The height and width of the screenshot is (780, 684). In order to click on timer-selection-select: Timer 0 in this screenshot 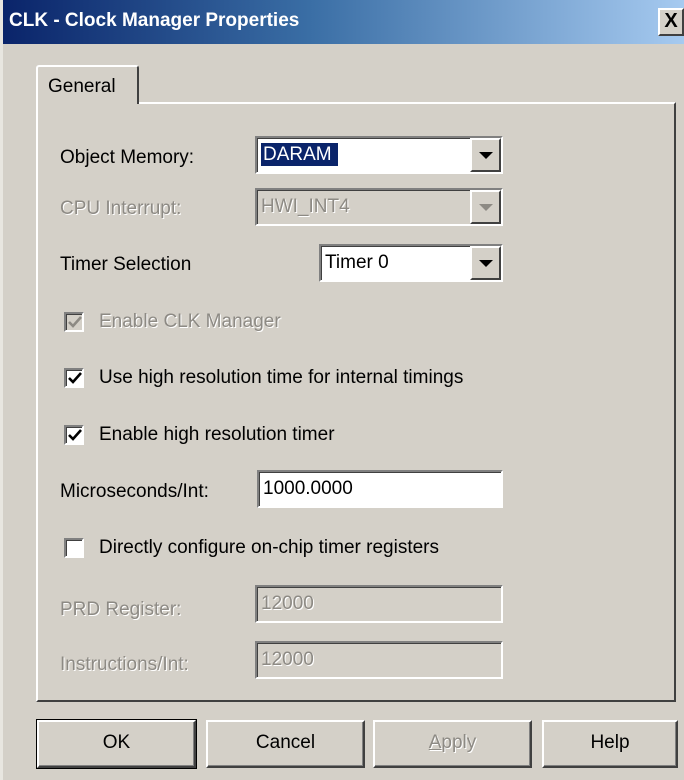, I will do `click(411, 263)`.